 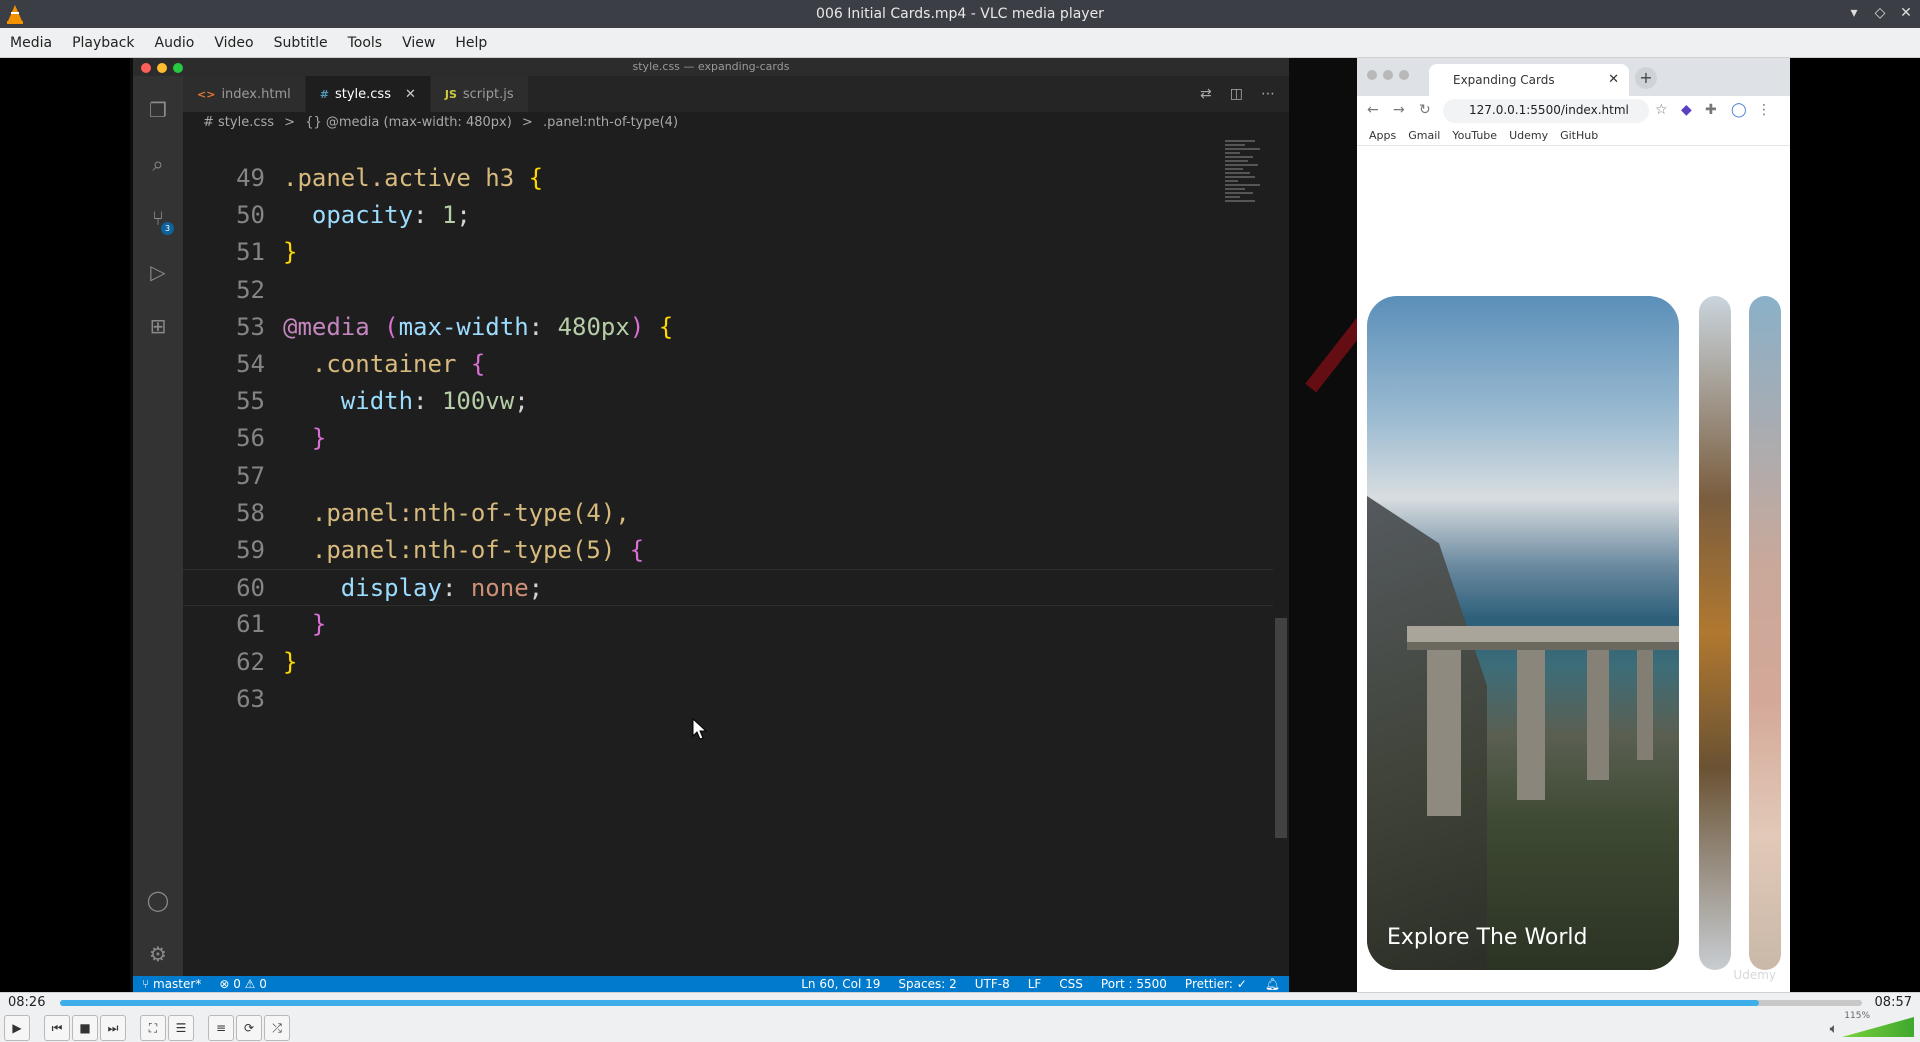 What do you see at coordinates (408, 122) in the screenshot?
I see `breadcrumb-media: {} @media (max-width: 480px)` at bounding box center [408, 122].